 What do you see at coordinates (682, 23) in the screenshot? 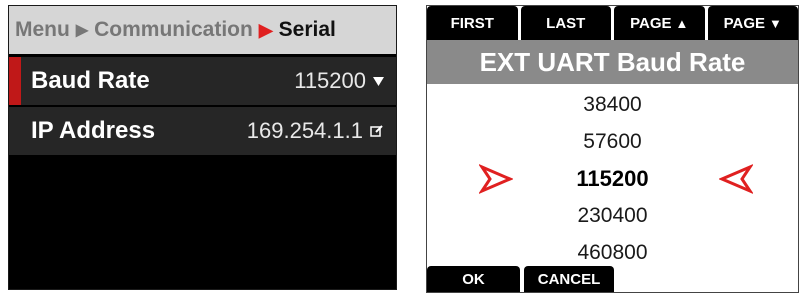
I see `triangle-up-icon: ▲` at bounding box center [682, 23].